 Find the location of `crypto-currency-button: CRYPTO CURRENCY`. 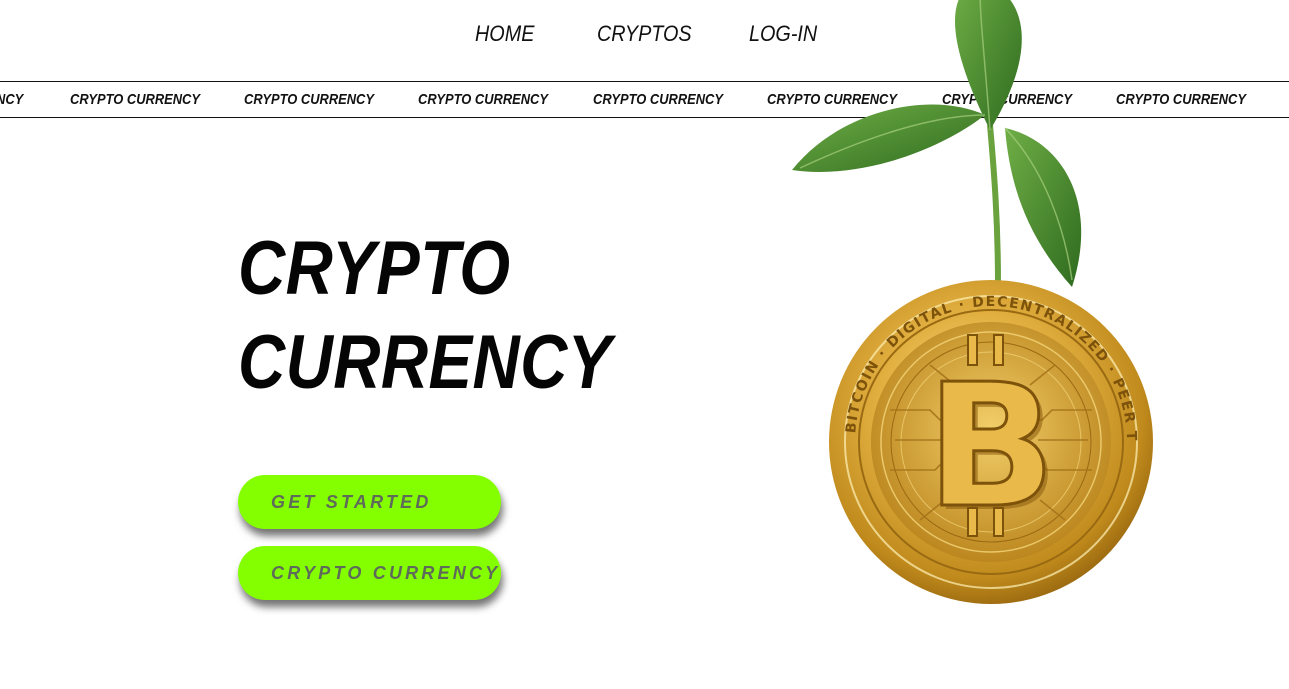

crypto-currency-button: CRYPTO CURRENCY is located at coordinates (369, 573).